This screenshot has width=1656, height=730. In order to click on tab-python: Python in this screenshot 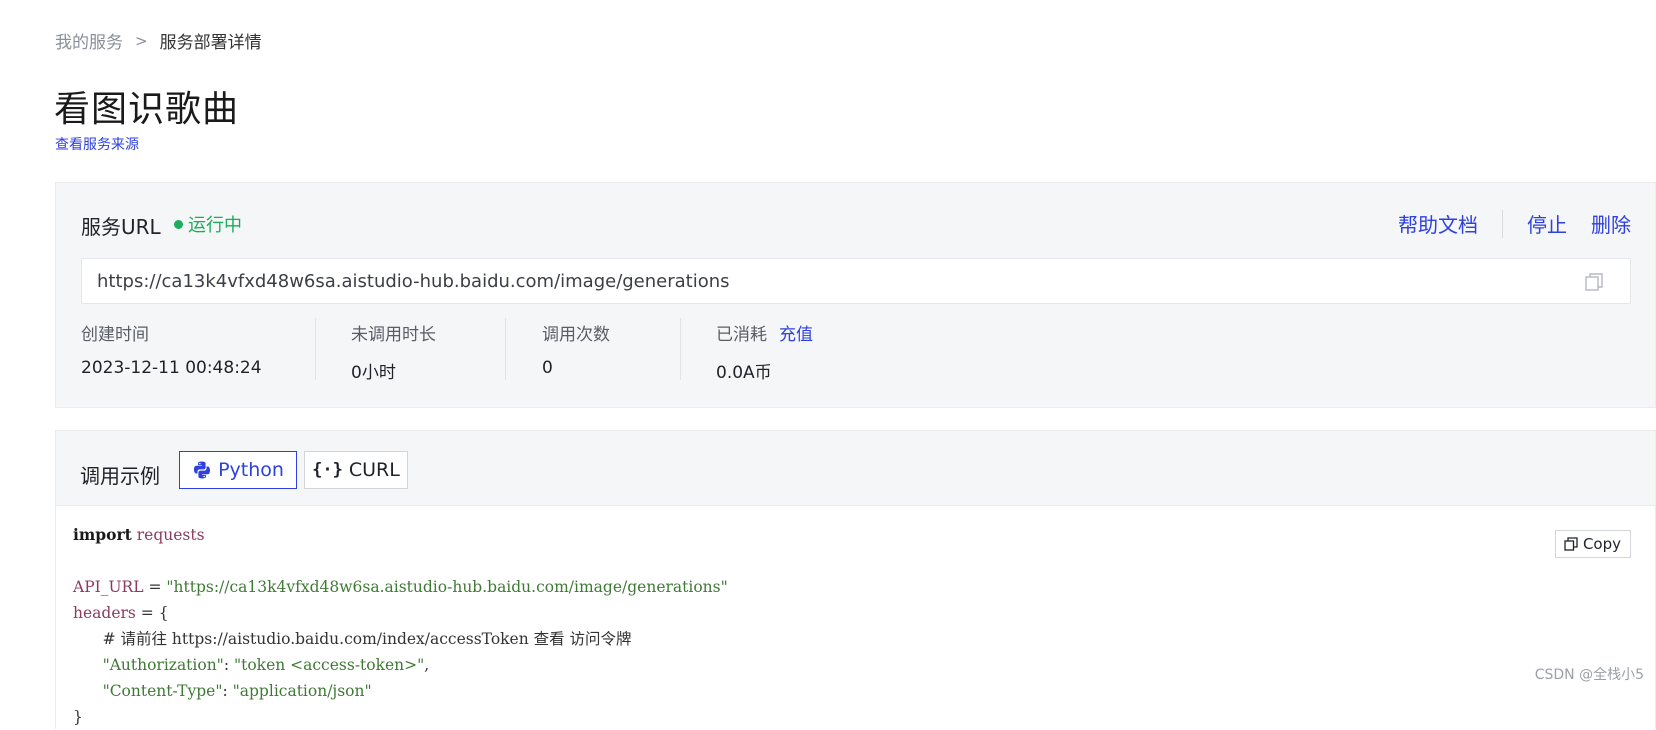, I will do `click(238, 470)`.